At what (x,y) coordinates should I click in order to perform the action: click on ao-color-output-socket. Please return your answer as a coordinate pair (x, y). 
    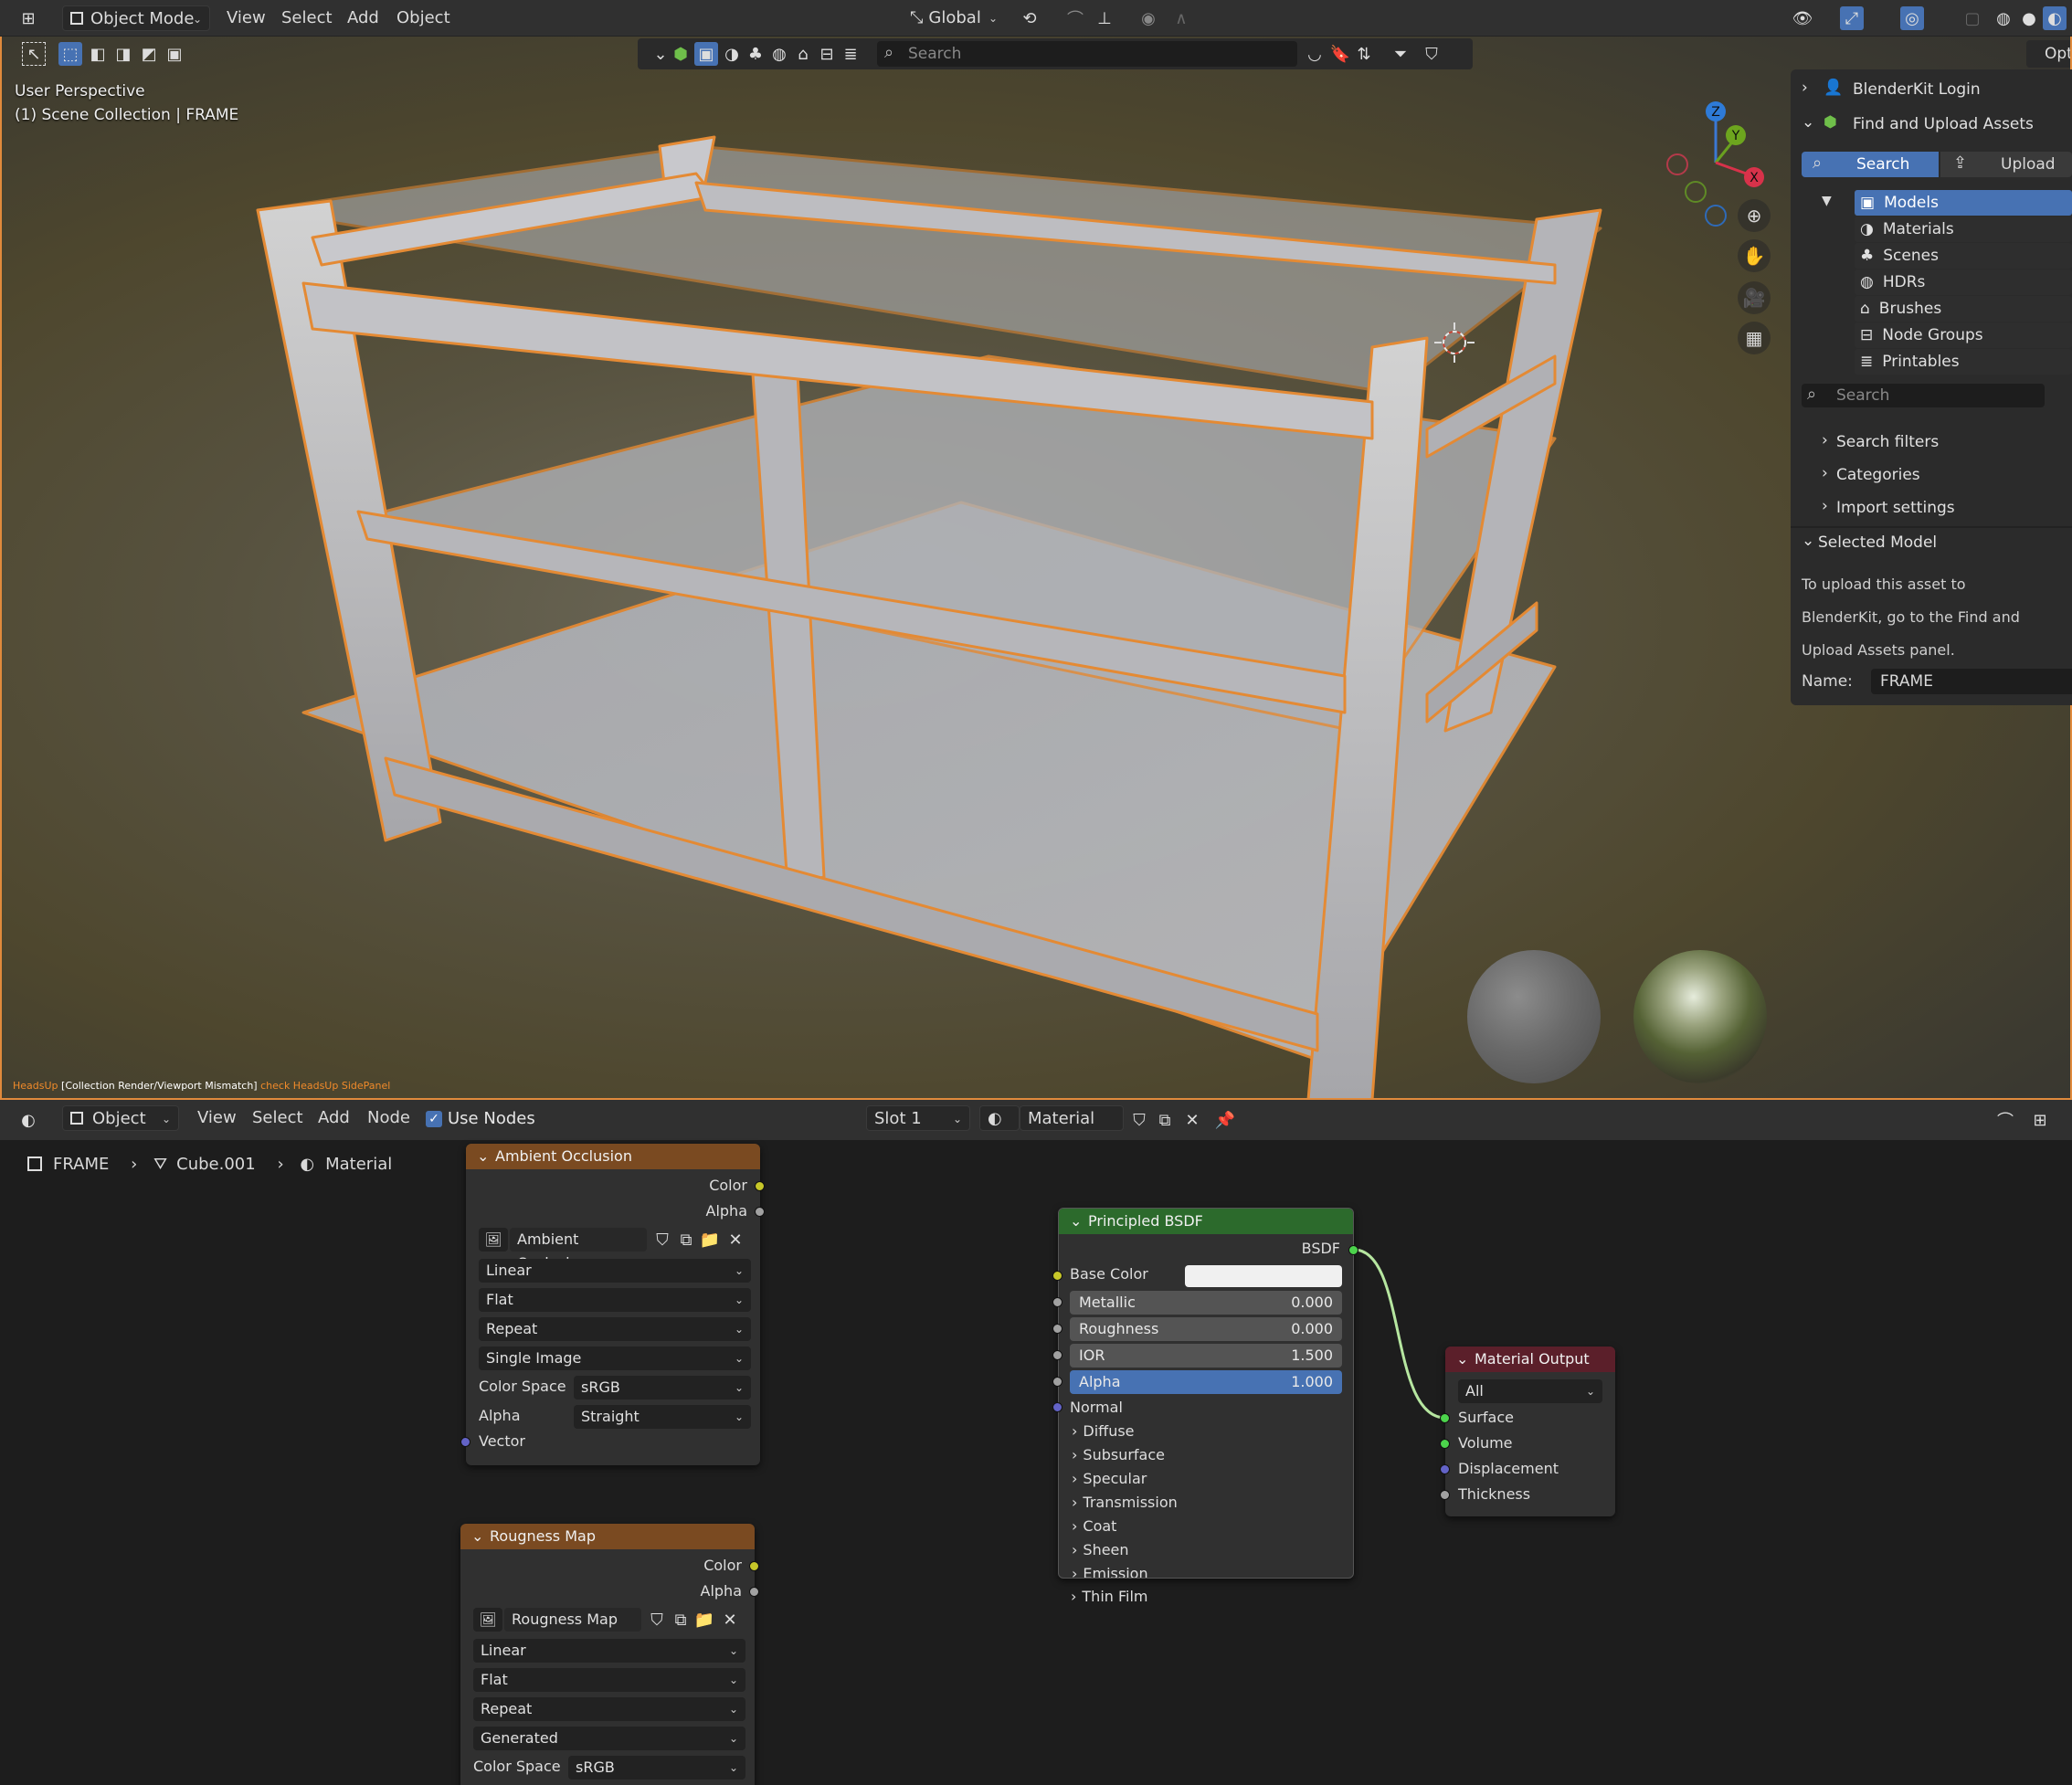
    Looking at the image, I should click on (760, 1186).